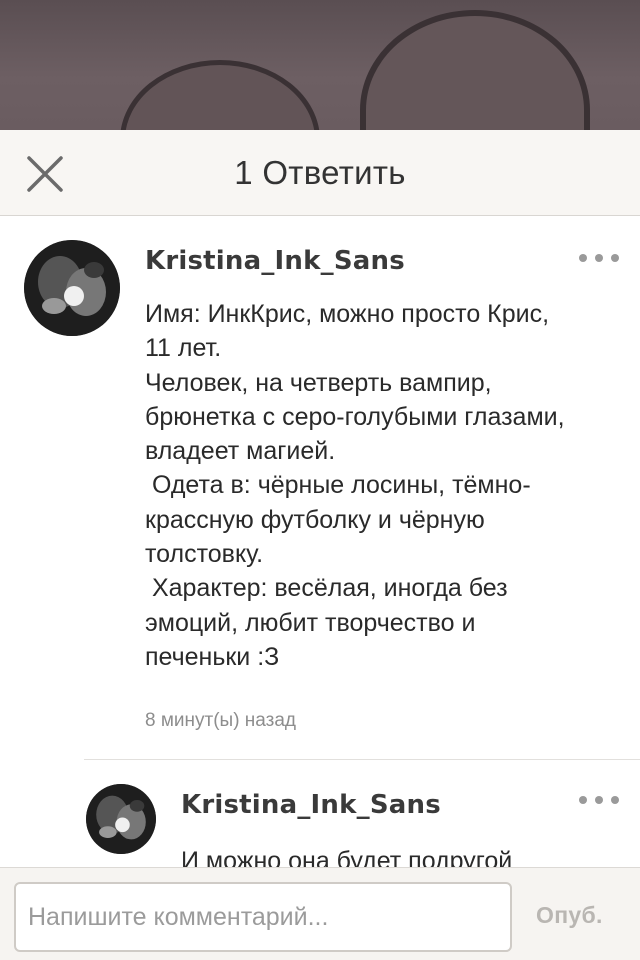 The image size is (640, 960). I want to click on comment-timestamp: 8 минут(ы) назад, so click(221, 720).